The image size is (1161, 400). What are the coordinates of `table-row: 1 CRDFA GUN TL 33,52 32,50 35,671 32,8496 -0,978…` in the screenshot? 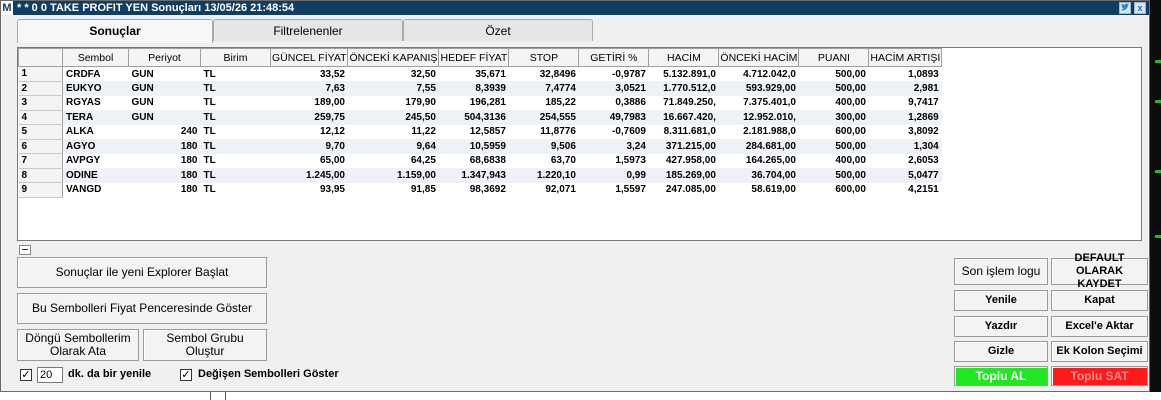 It's located at (480, 74).